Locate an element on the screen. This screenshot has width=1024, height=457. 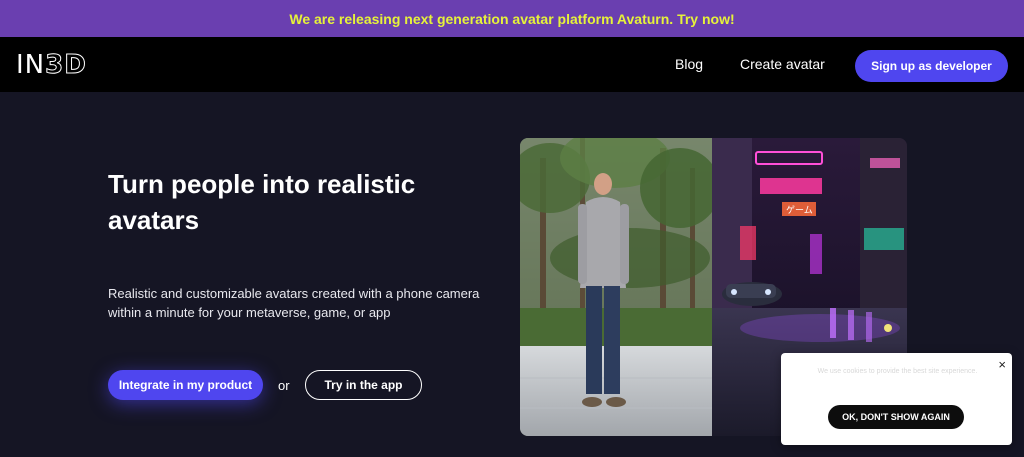
close-icon: × is located at coordinates (1002, 364).